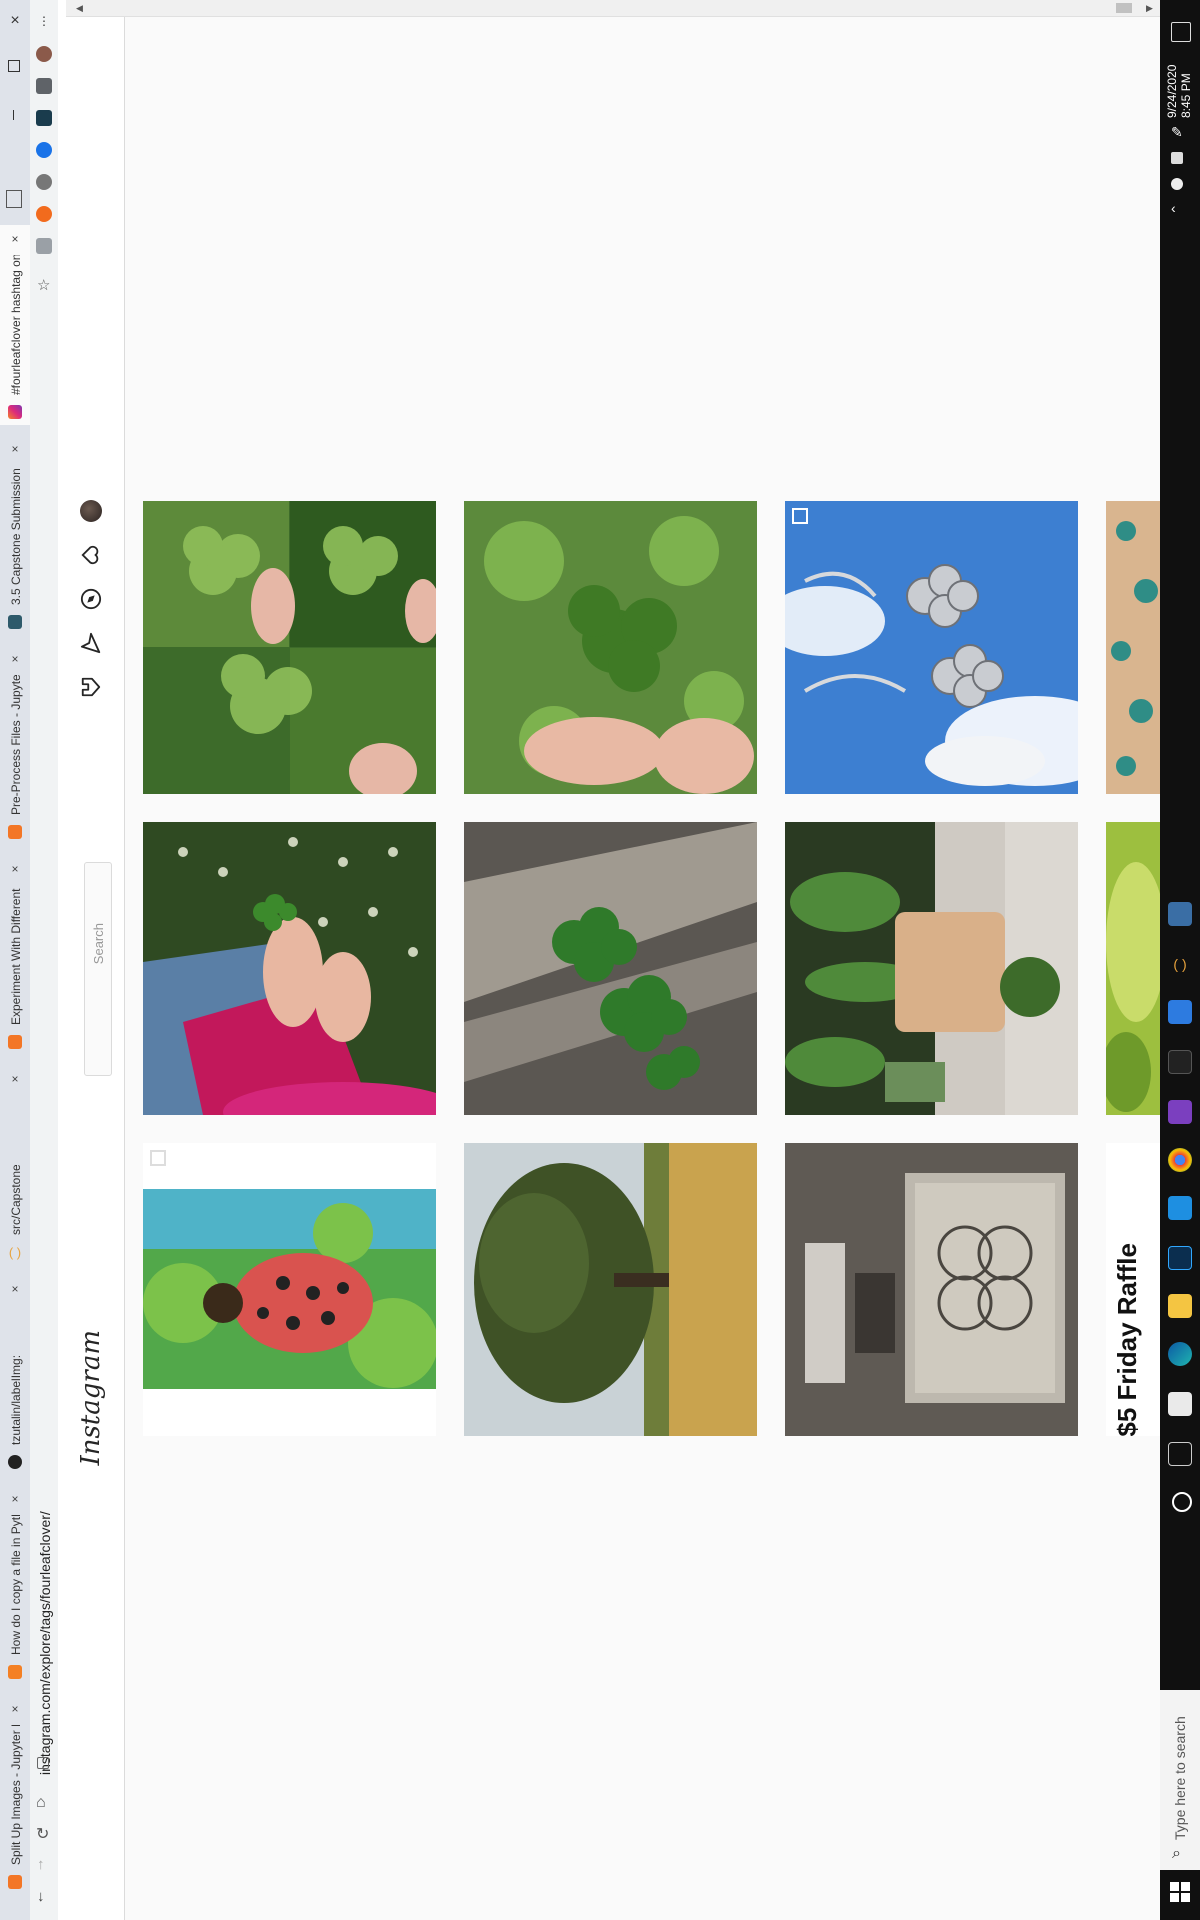  I want to click on vscode-app-icon, so click(1180, 1208).